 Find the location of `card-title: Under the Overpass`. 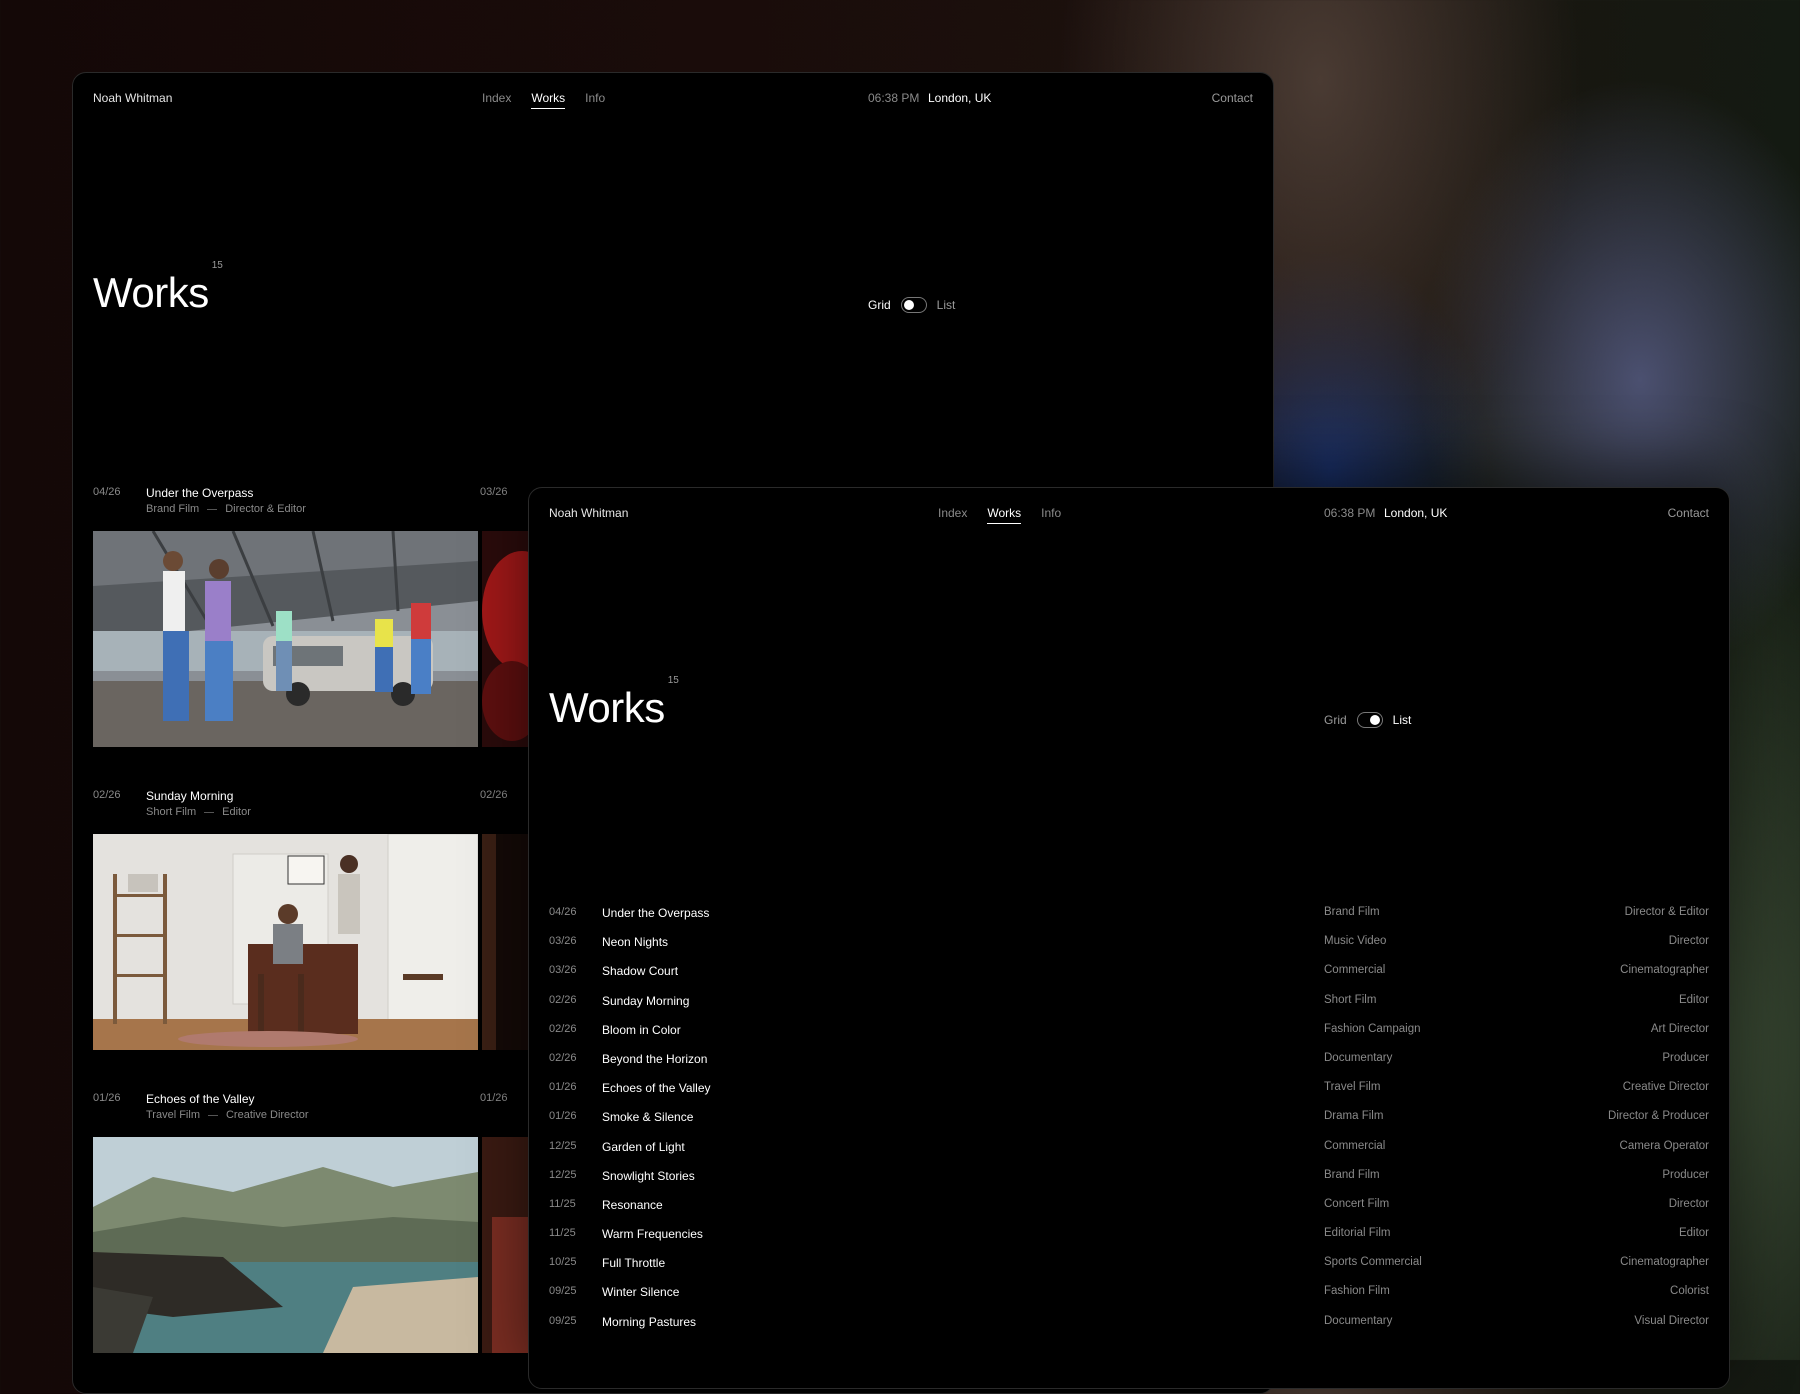

card-title: Under the Overpass is located at coordinates (199, 493).